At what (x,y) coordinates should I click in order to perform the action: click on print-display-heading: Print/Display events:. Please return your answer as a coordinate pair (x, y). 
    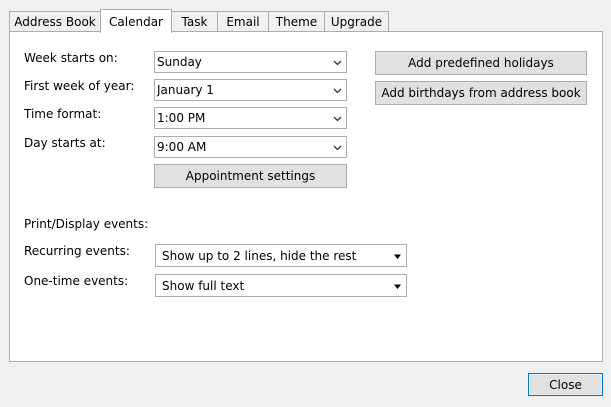
    Looking at the image, I should click on (86, 224).